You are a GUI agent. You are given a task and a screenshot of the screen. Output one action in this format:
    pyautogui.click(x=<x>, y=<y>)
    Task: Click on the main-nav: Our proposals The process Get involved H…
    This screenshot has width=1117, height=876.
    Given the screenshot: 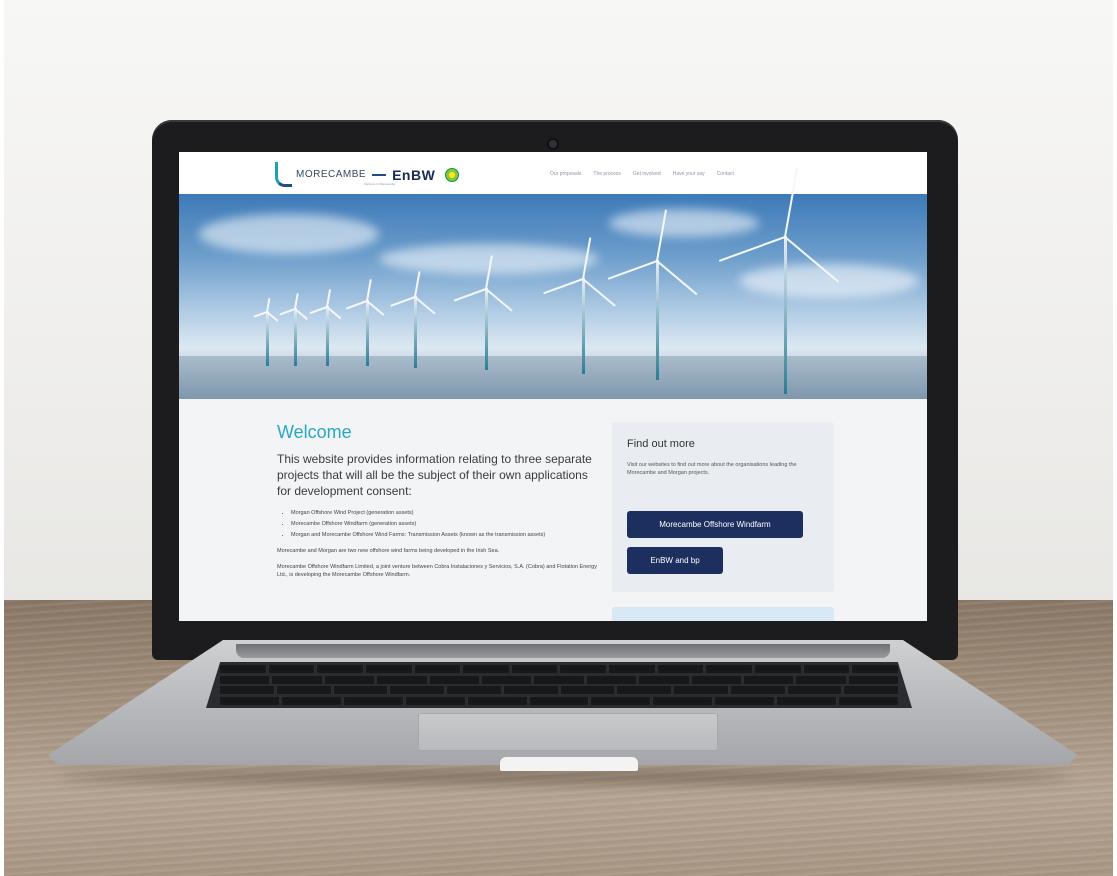 What is the action you would take?
    pyautogui.click(x=642, y=174)
    